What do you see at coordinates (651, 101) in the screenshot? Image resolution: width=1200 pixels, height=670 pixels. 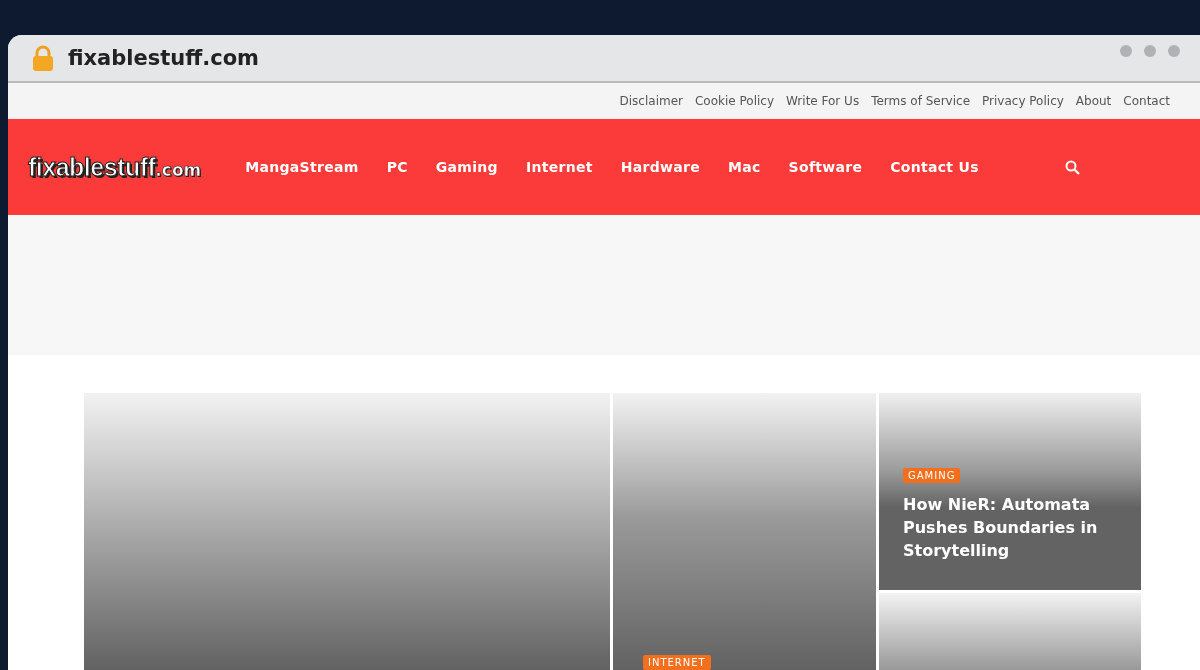 I see `top-link: Disclaimer` at bounding box center [651, 101].